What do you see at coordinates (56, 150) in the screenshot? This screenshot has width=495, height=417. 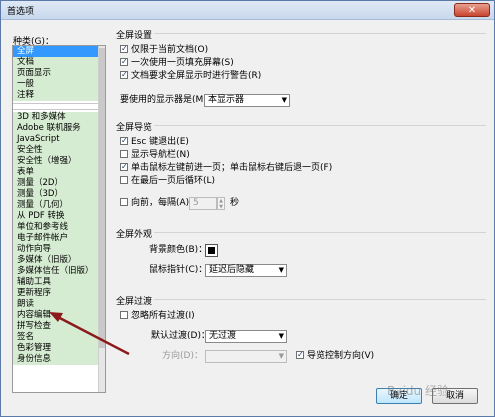 I see `category-item: 安全性` at bounding box center [56, 150].